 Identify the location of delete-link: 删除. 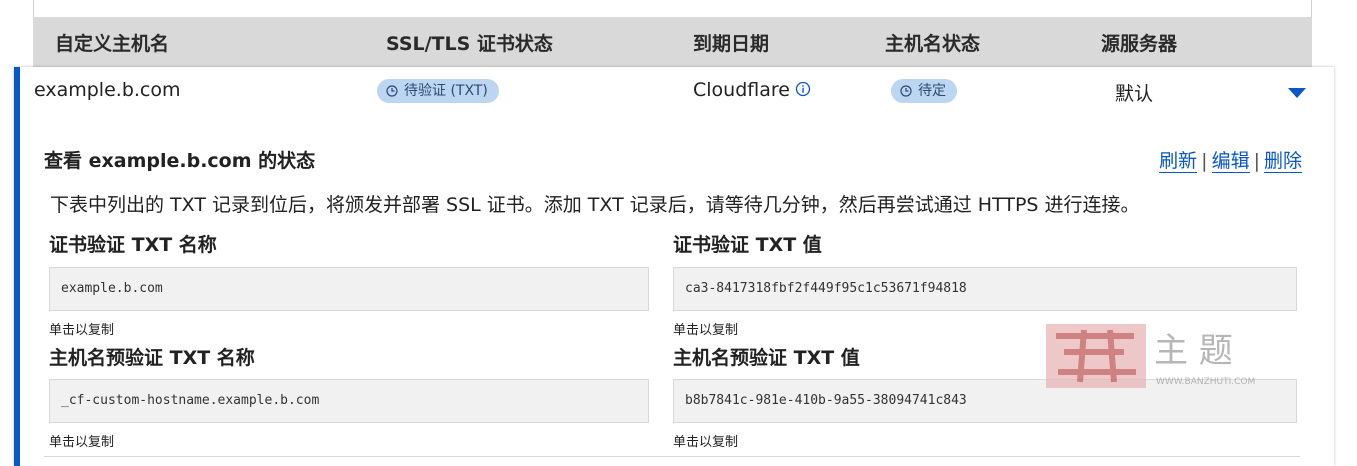
(1282, 161).